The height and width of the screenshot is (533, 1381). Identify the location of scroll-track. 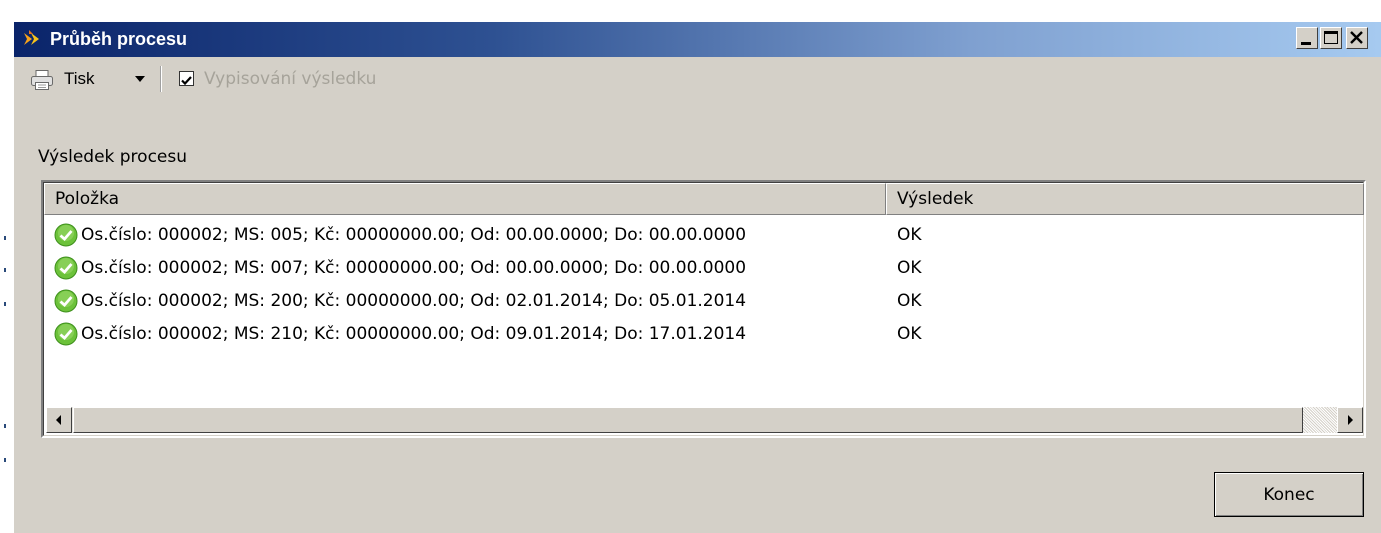
(1320, 420).